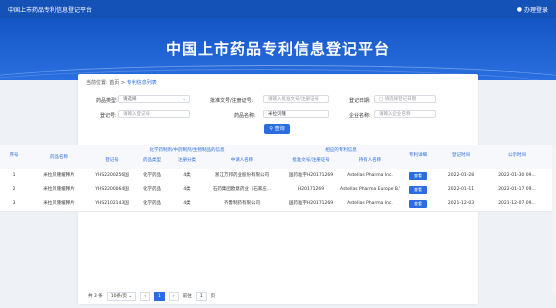 The height and width of the screenshot is (308, 556). I want to click on top-bar: 中国上市药品专利信息登记平台 ● 办理登录, so click(278, 9).